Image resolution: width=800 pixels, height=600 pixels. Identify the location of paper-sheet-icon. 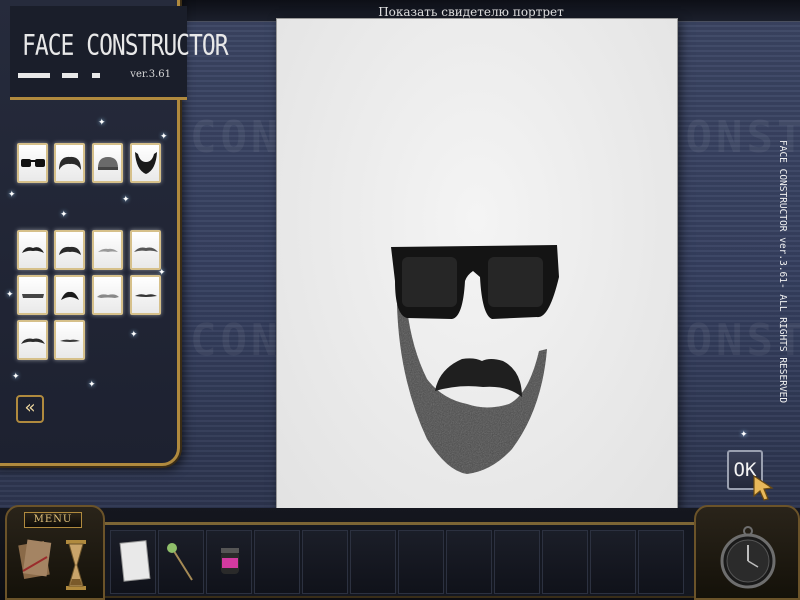
(135, 561).